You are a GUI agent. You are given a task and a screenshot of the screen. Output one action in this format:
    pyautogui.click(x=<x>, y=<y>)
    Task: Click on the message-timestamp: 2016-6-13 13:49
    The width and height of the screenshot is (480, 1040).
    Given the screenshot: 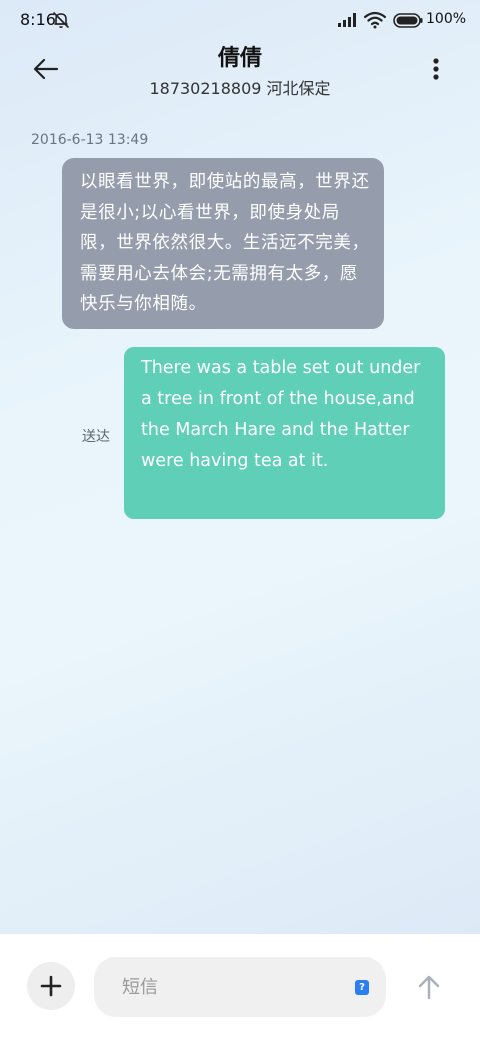 What is the action you would take?
    pyautogui.click(x=90, y=140)
    